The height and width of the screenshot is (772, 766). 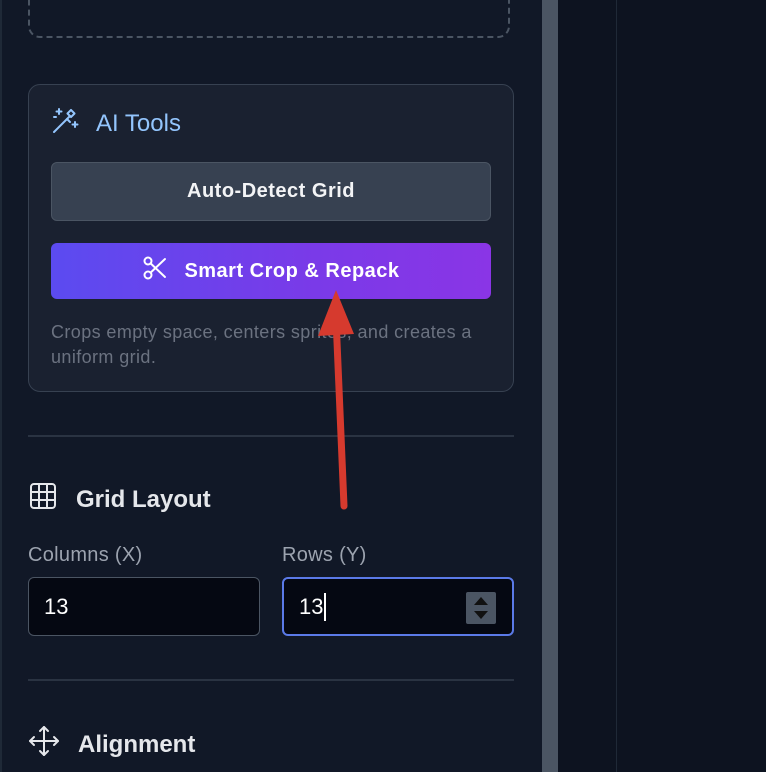 I want to click on ai-tools-header: AI Tools, so click(x=115, y=124).